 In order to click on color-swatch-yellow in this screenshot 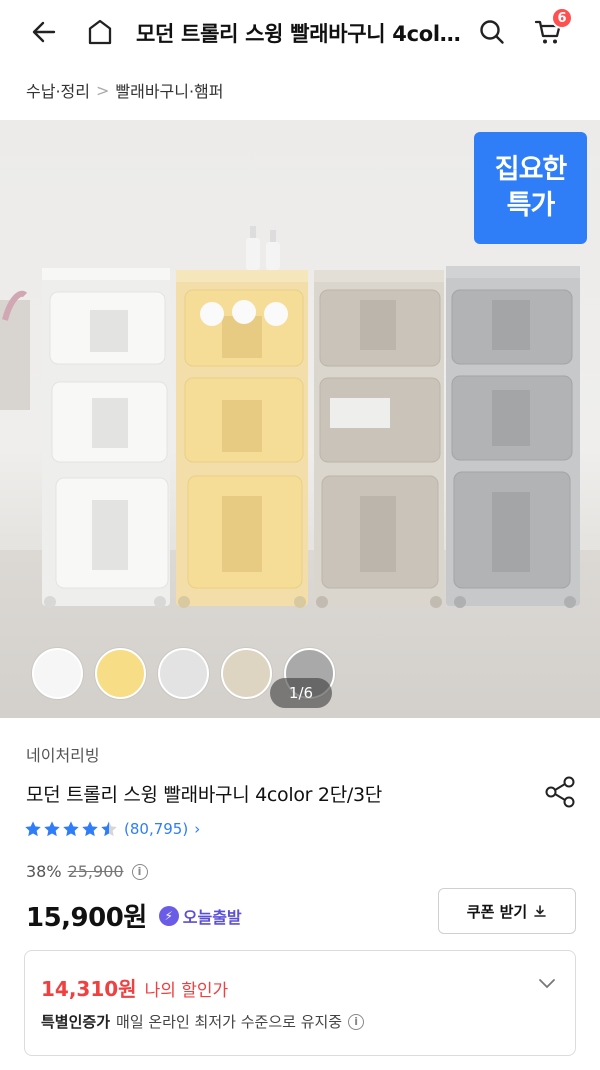, I will do `click(120, 673)`.